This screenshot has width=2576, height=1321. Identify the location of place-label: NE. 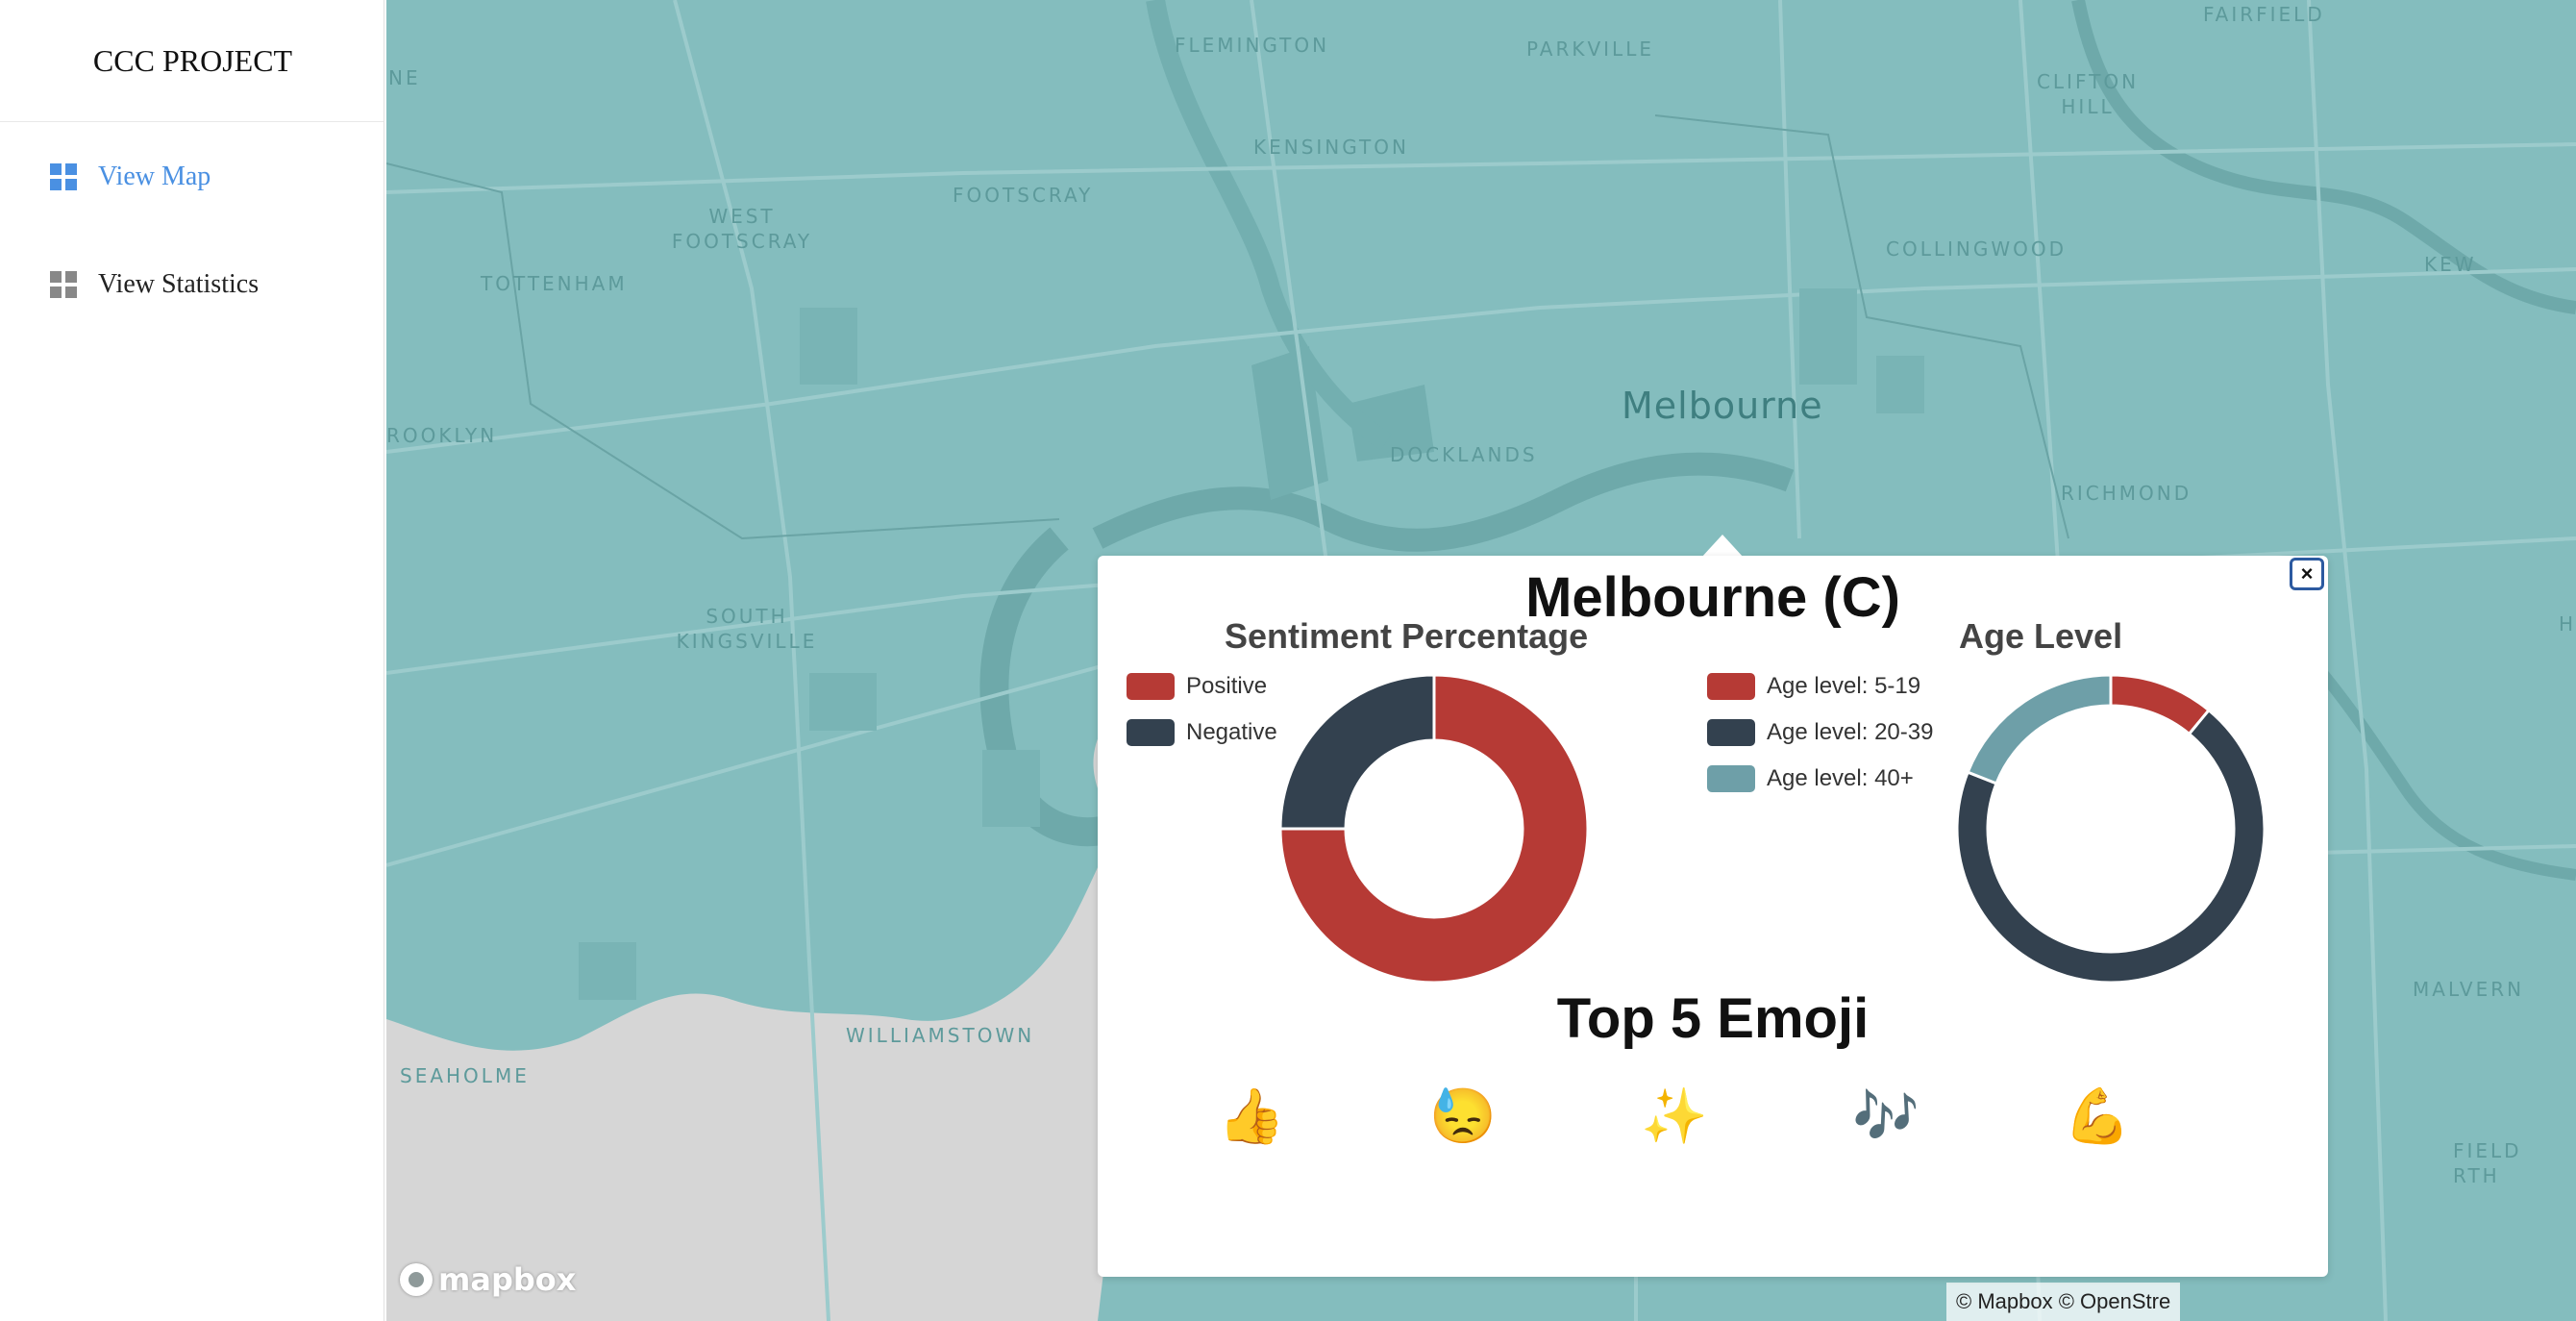
(405, 77).